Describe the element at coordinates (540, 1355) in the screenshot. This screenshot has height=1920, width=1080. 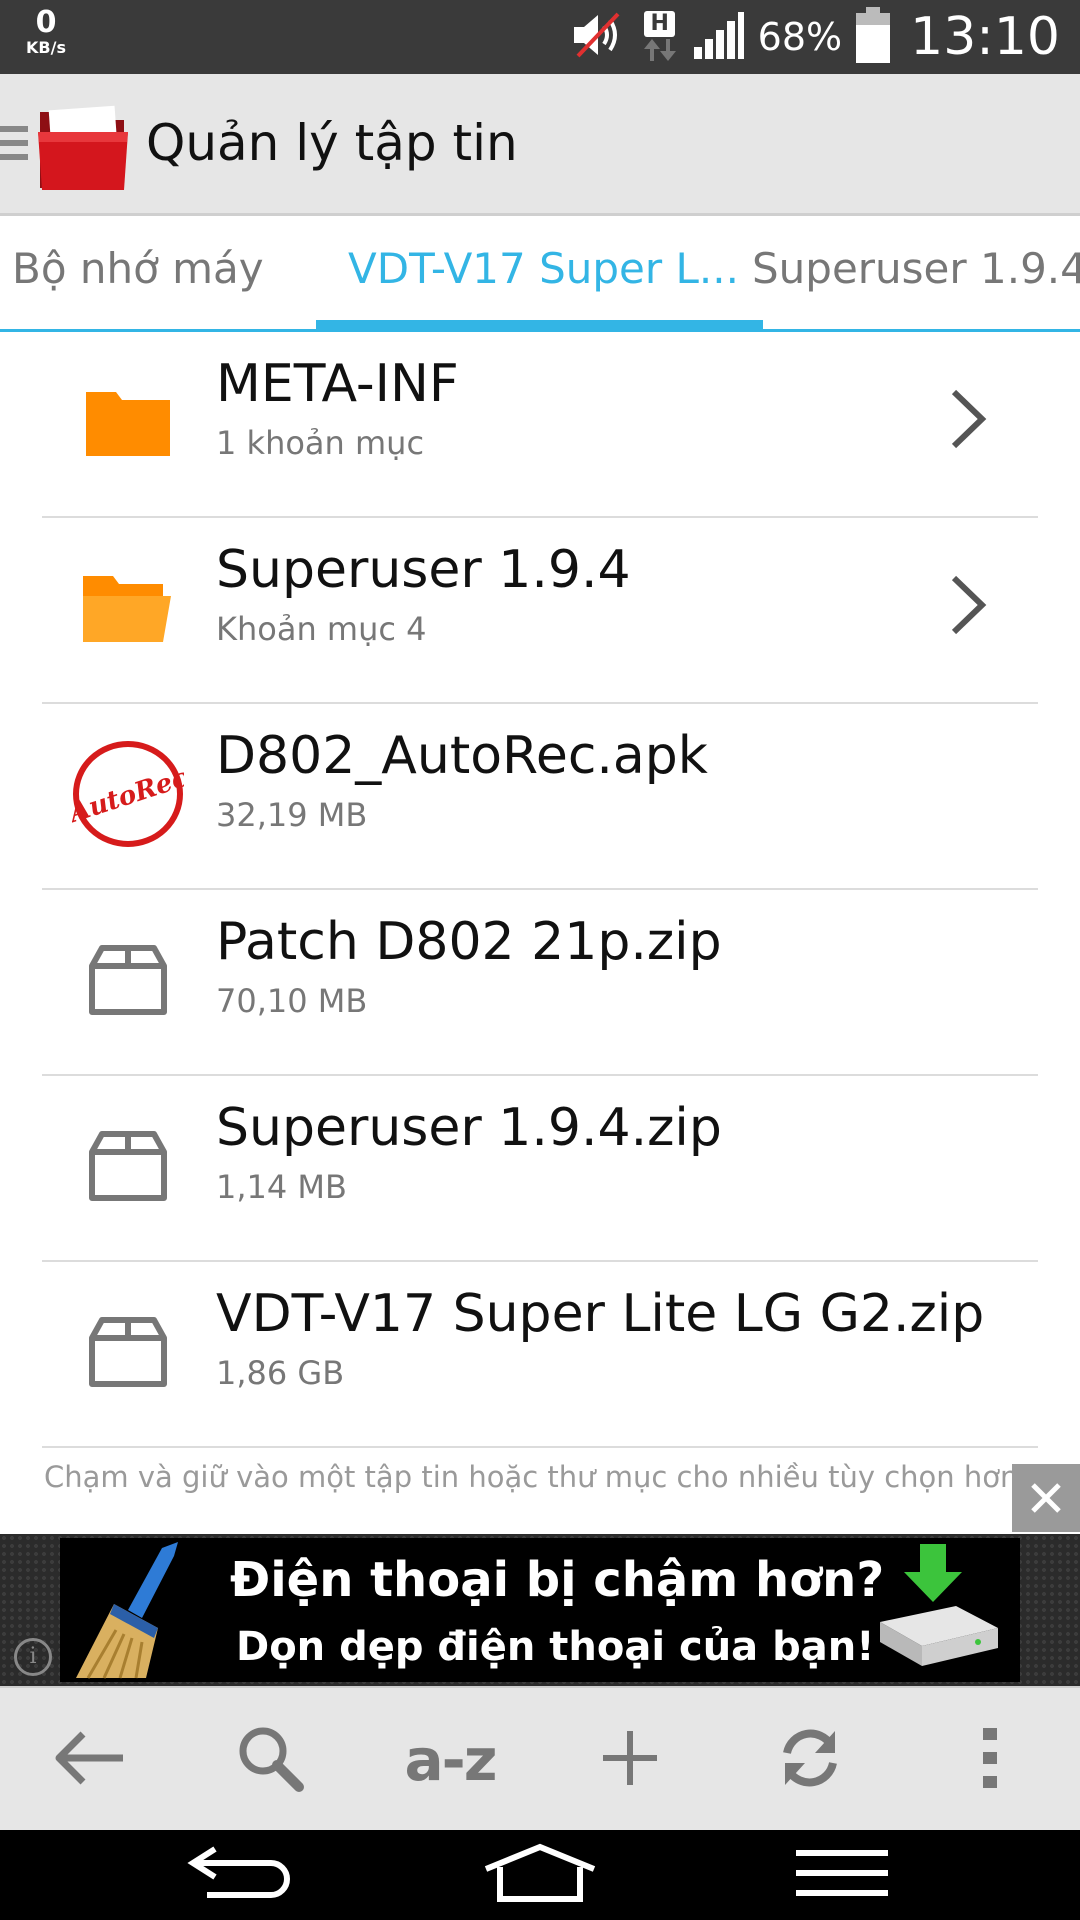
I see `list-item-vdt-zip: VDT-V17 Super Lite LG G2.zip 1,86 GB` at that location.